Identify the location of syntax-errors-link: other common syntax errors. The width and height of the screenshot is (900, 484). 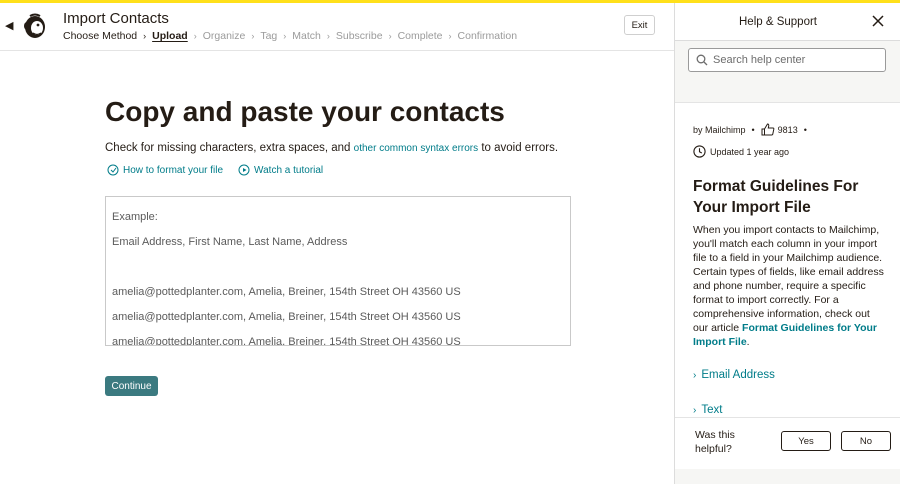
(416, 148).